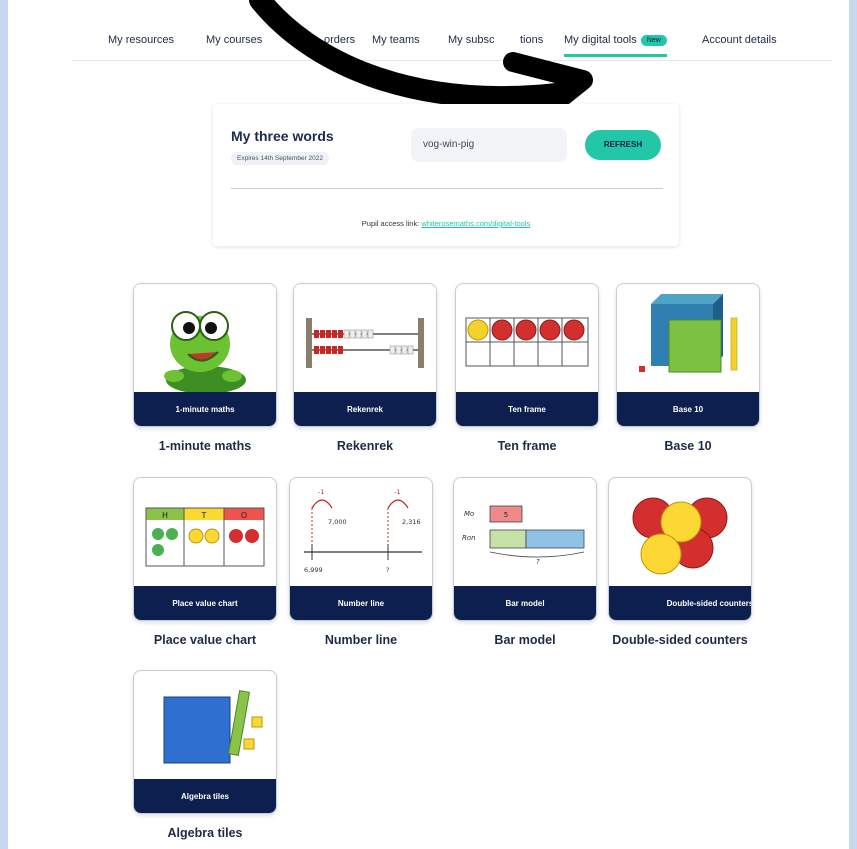 The height and width of the screenshot is (849, 857). I want to click on column-t: T, so click(204, 515).